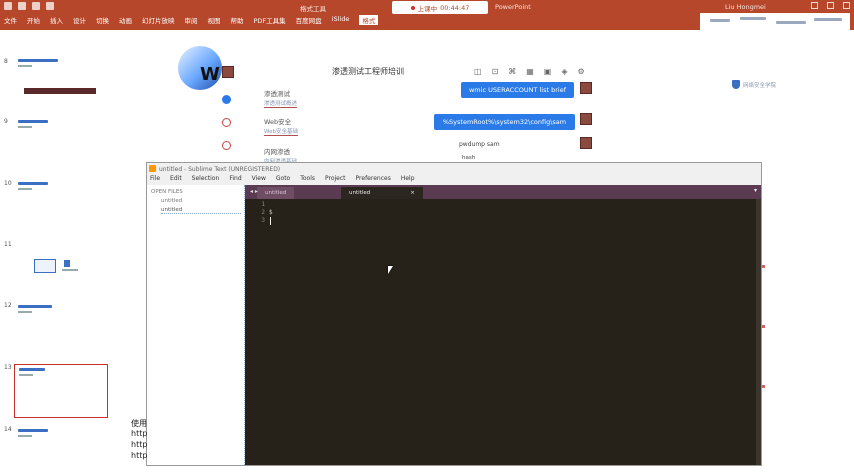 This screenshot has width=854, height=474. I want to click on thumb-number: 14, so click(8, 429).